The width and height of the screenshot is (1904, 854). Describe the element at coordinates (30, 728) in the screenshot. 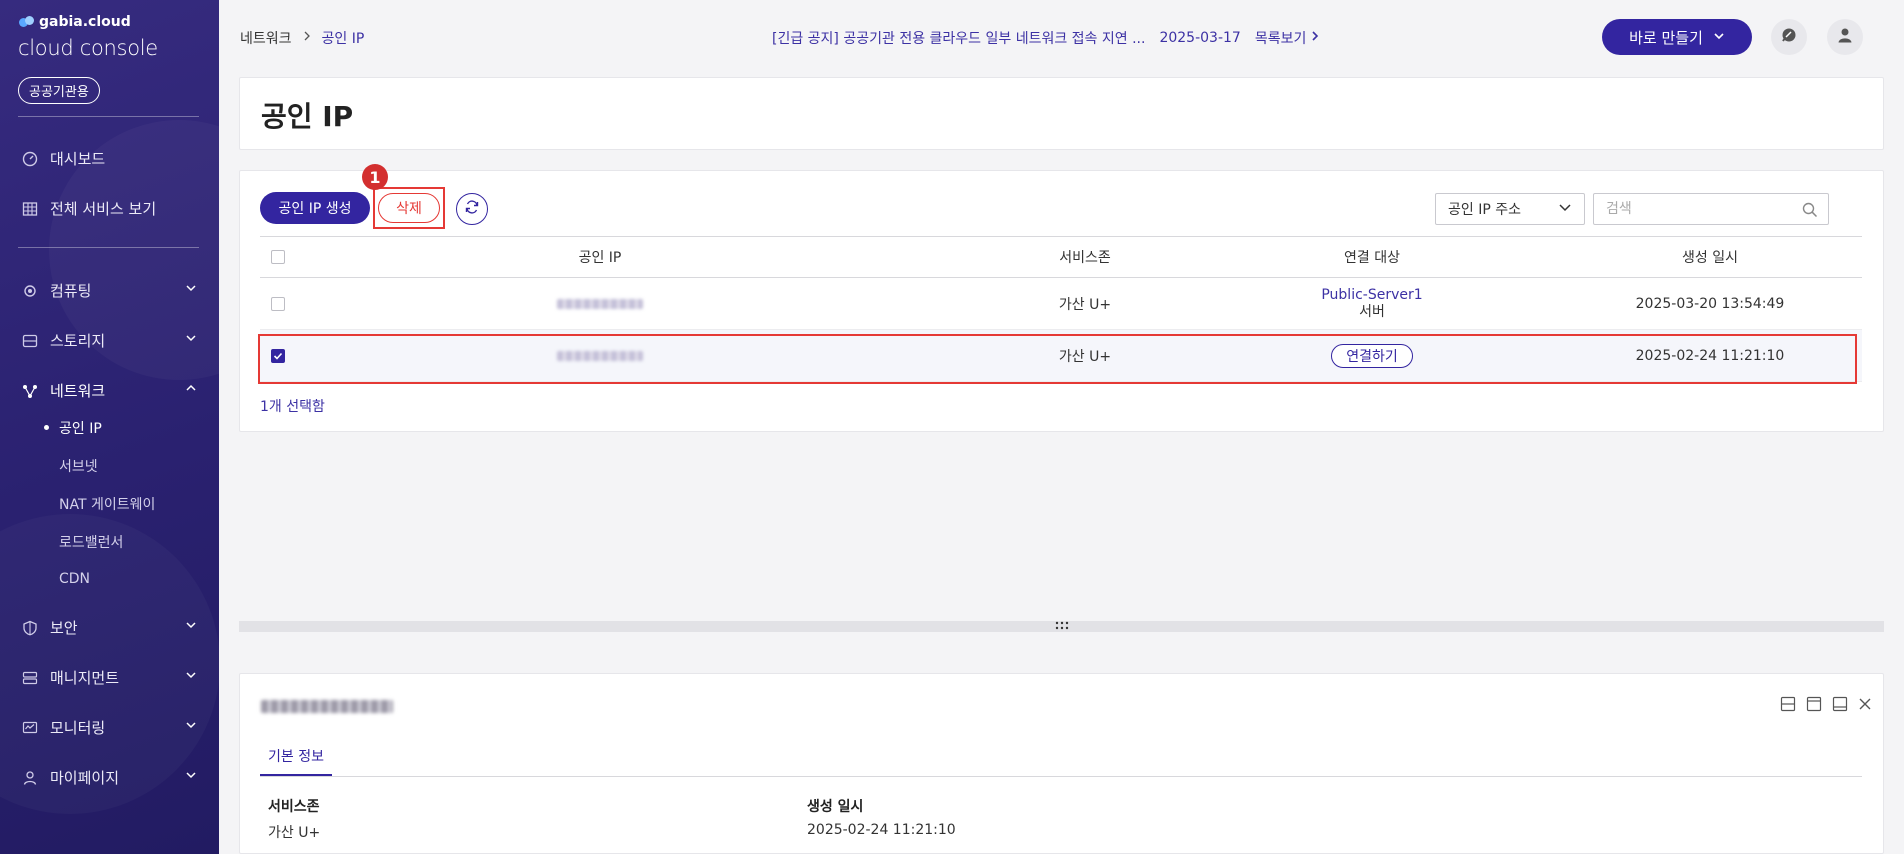

I see `monitor-icon` at that location.